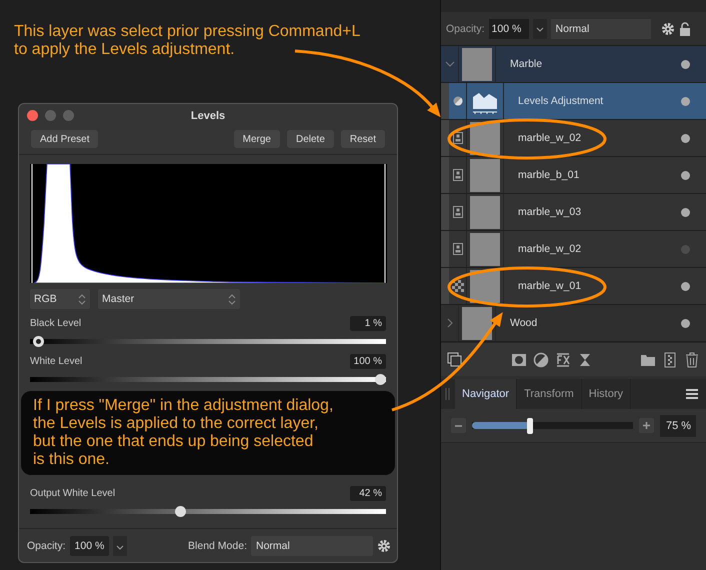 This screenshot has height=570, width=706. I want to click on chevron-down-icon, so click(449, 64).